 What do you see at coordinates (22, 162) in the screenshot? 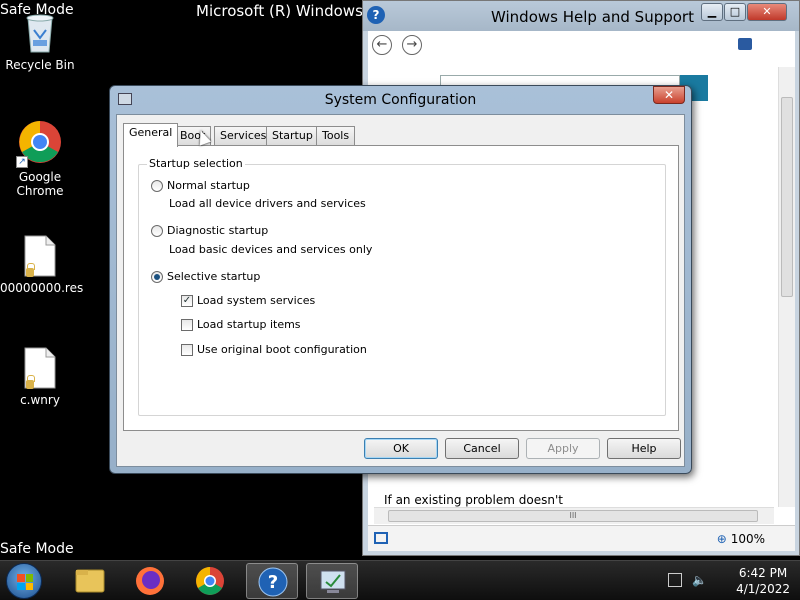
I see `shortcut-arrow-icon: ↗` at bounding box center [22, 162].